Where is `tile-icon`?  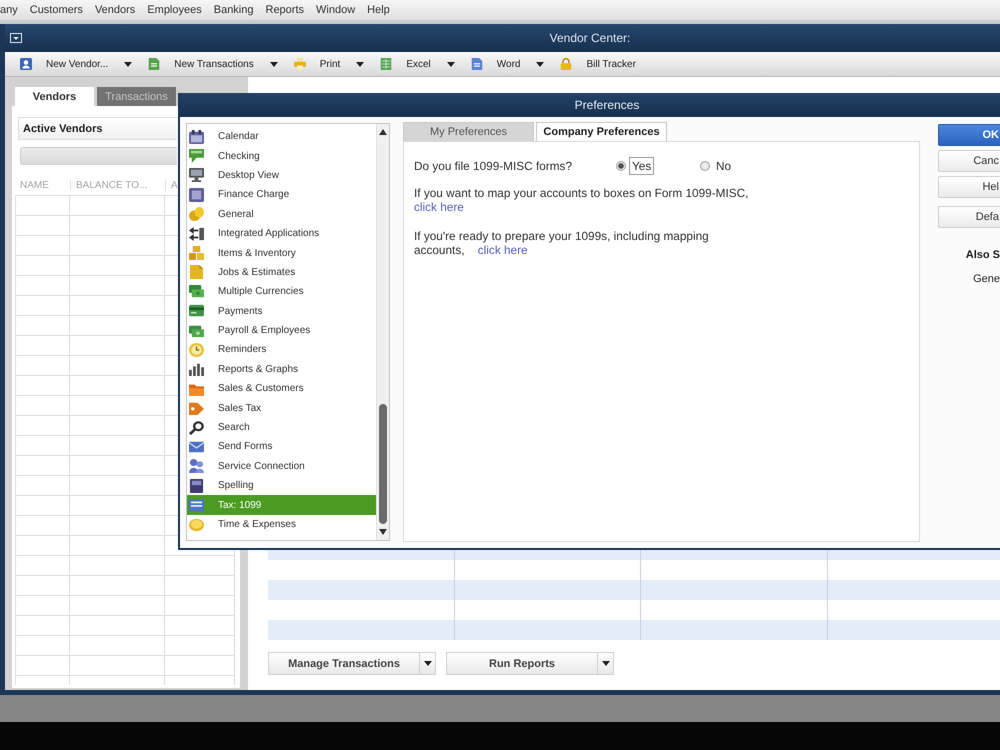
tile-icon is located at coordinates (196, 195).